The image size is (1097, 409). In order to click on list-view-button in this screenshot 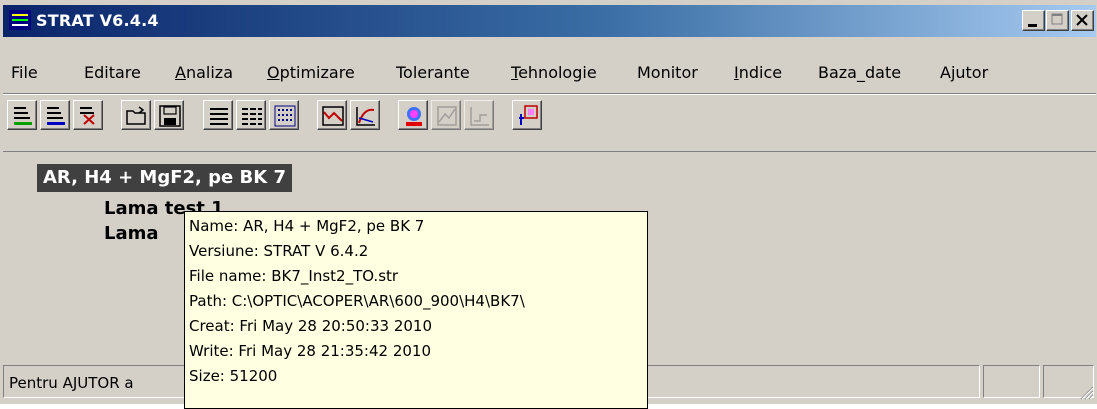, I will do `click(218, 115)`.